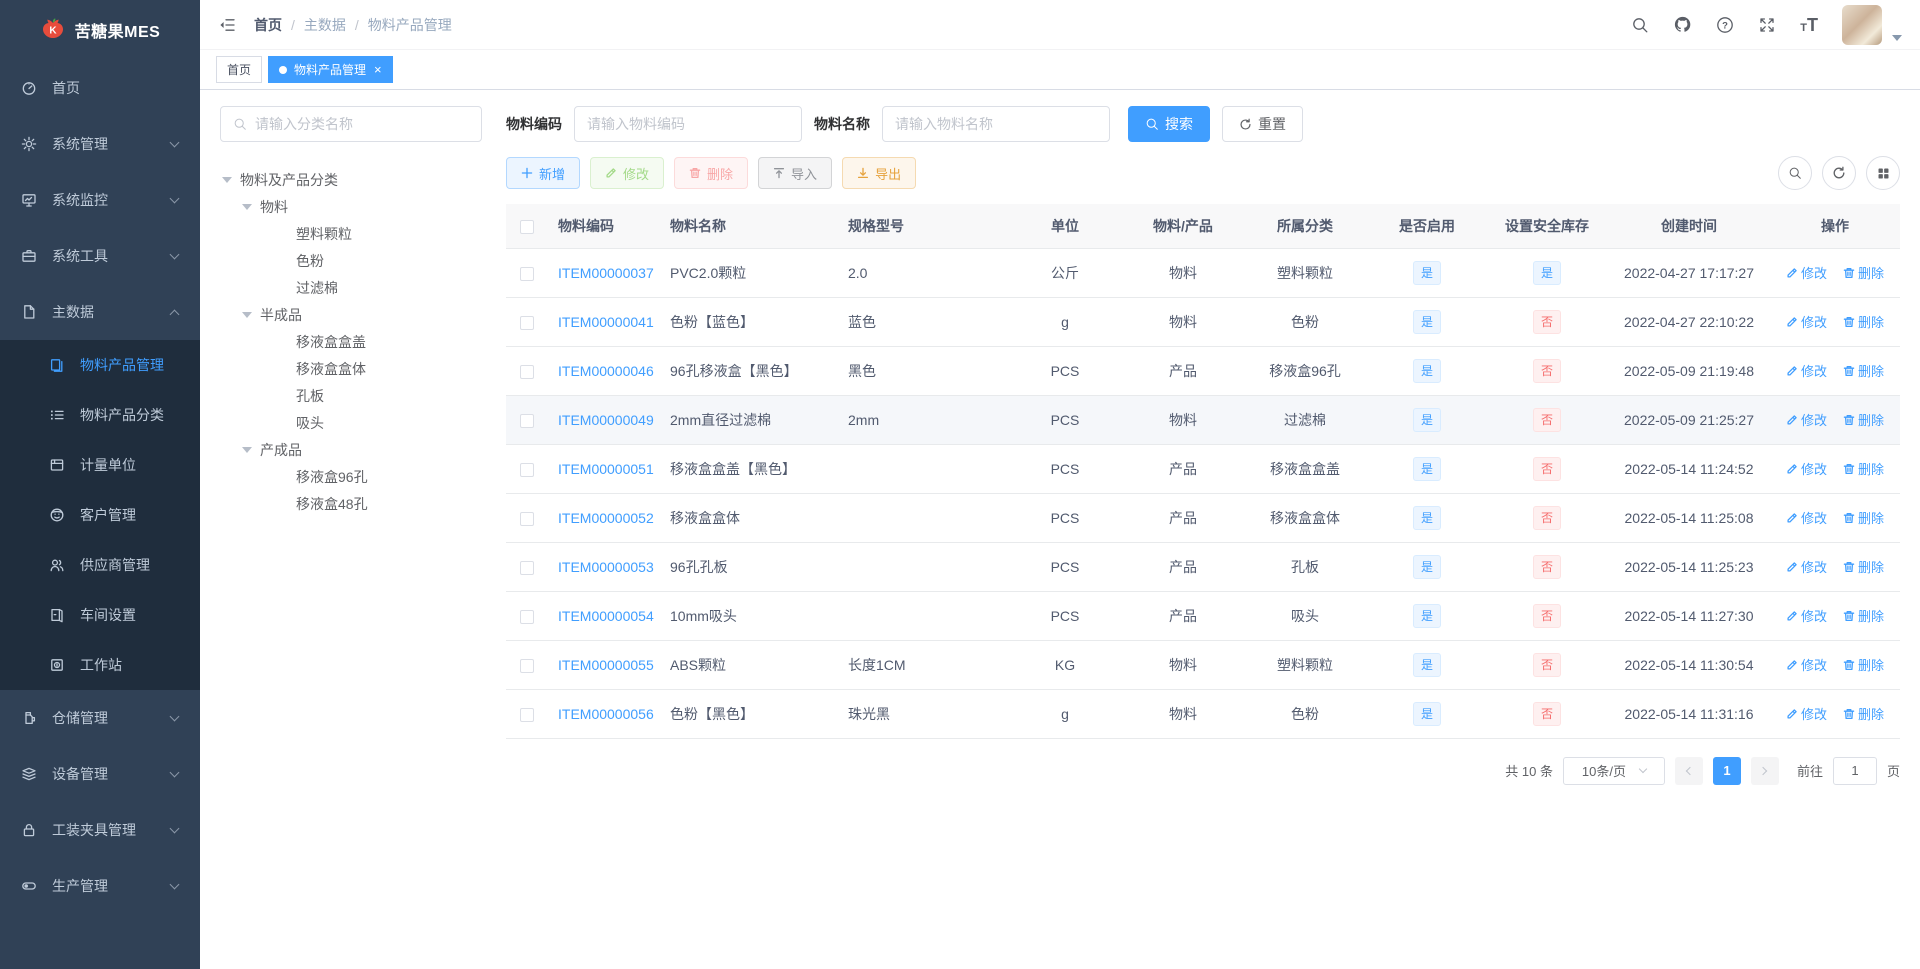  Describe the element at coordinates (351, 314) in the screenshot. I see `tree-node: 半成品` at that location.